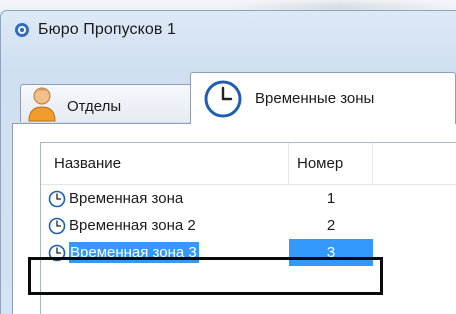 The width and height of the screenshot is (456, 314). I want to click on list-item-number: 2, so click(331, 225).